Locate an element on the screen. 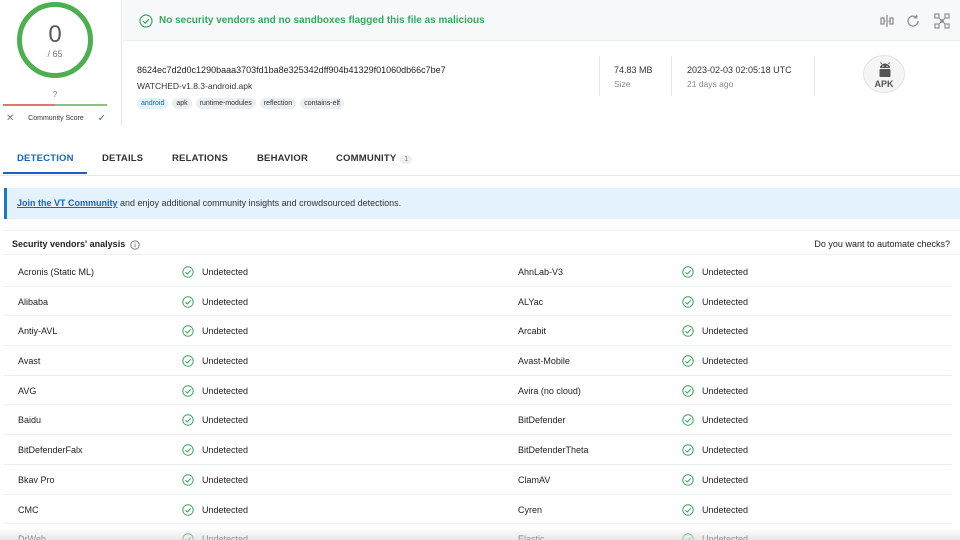  table-row: Antiy-AVL Undetected Arcabit Undetected is located at coordinates (478, 331).